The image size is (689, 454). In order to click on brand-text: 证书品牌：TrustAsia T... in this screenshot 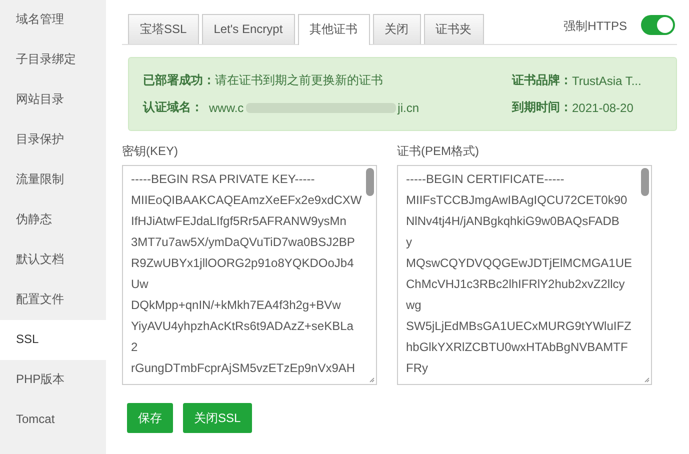, I will do `click(577, 80)`.